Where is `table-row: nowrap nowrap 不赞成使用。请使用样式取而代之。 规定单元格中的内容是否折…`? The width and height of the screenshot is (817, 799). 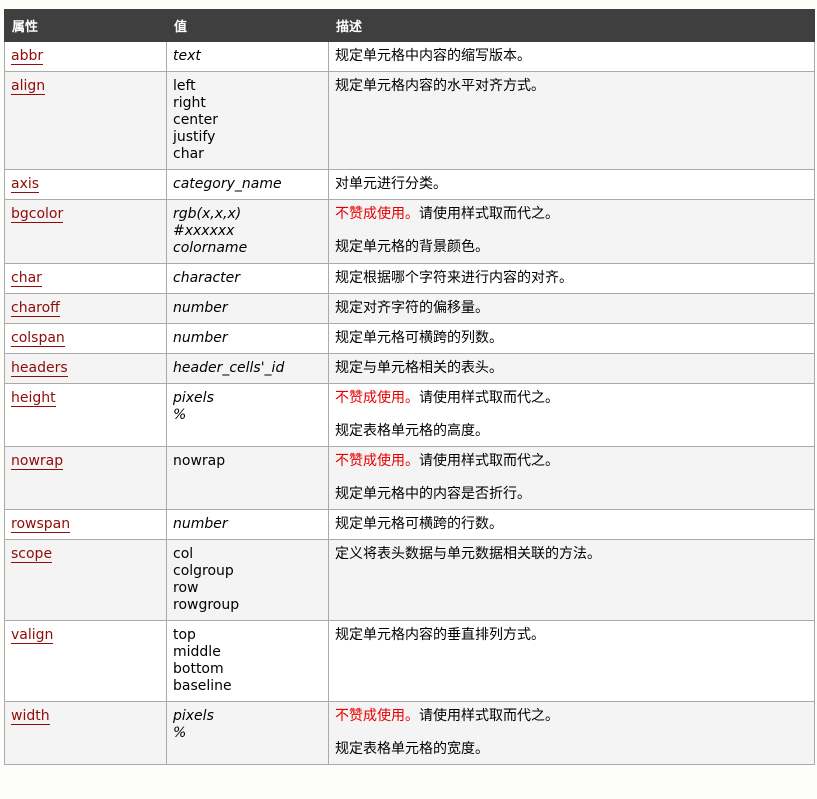
table-row: nowrap nowrap 不赞成使用。请使用样式取而代之。 规定单元格中的内容是否折… is located at coordinates (409, 478).